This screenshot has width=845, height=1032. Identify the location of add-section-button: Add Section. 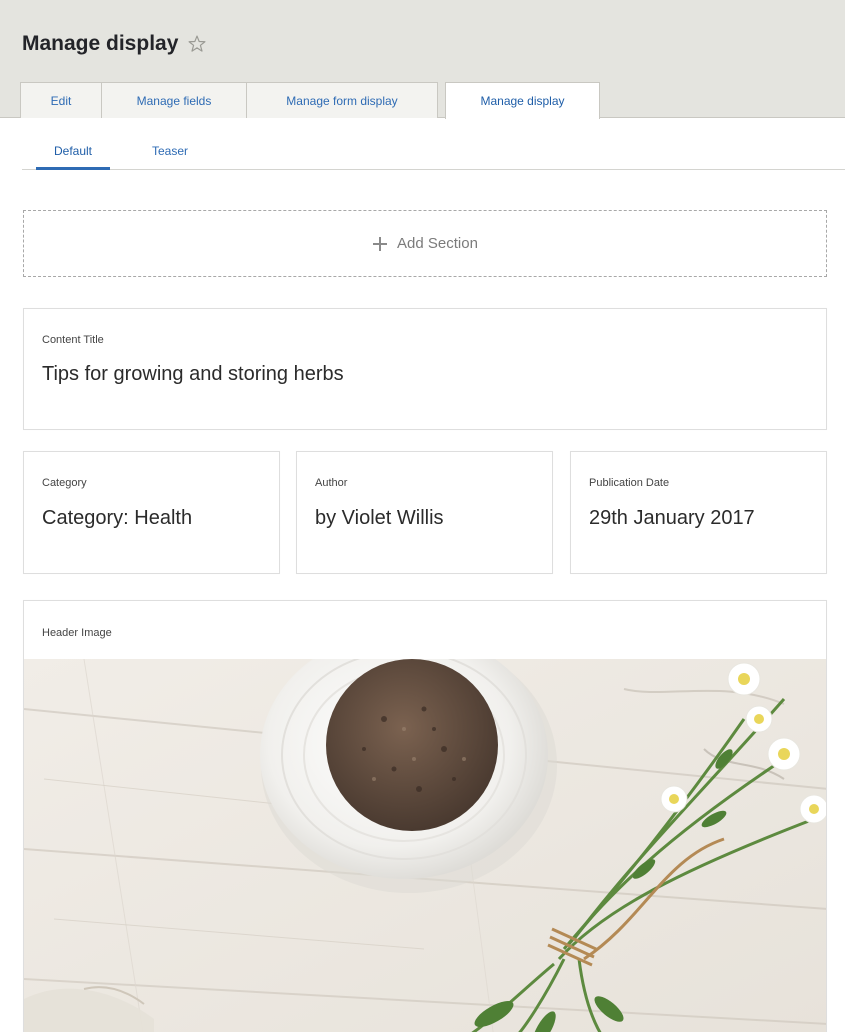
(425, 243).